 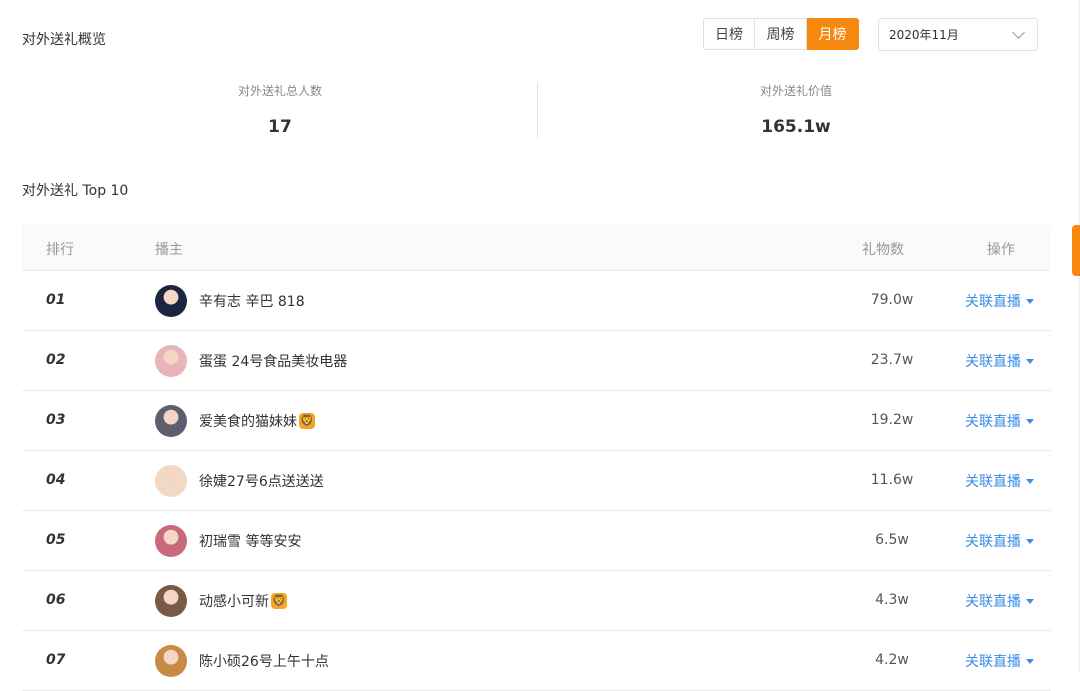 I want to click on overview-title: 对外送礼概览, so click(x=64, y=40).